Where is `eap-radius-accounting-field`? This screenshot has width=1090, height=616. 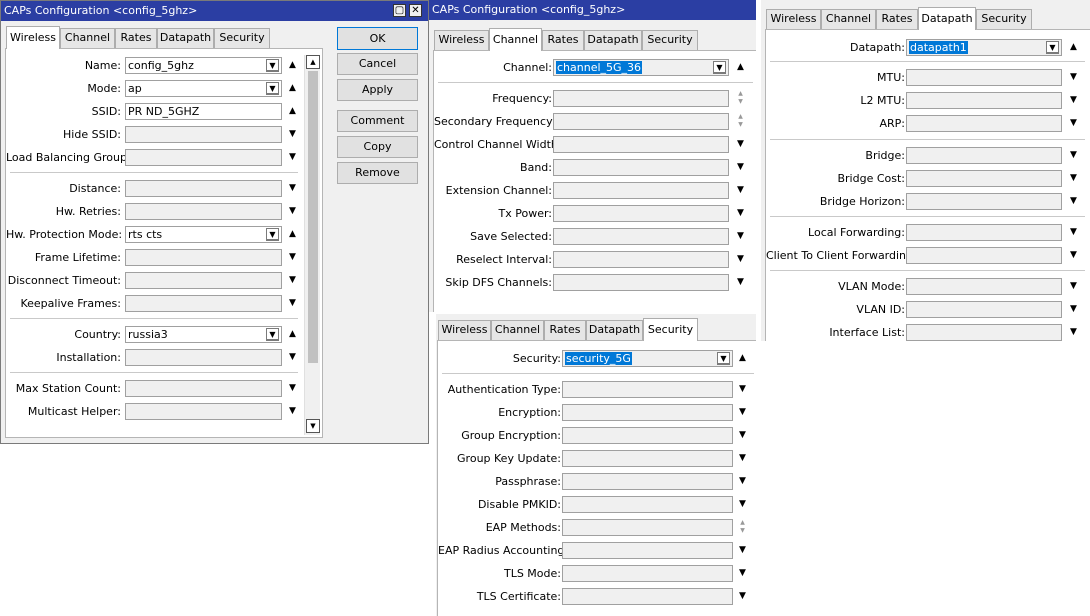 eap-radius-accounting-field is located at coordinates (647, 550).